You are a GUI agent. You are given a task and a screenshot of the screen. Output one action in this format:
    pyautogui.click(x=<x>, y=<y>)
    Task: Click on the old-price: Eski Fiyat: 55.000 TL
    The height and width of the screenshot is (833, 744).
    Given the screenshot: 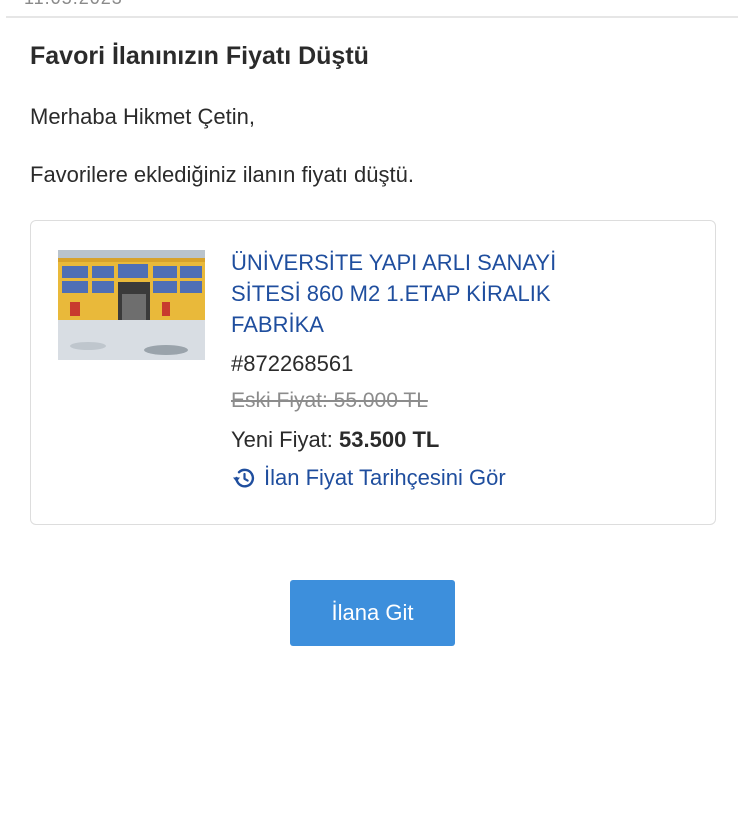 What is the action you would take?
    pyautogui.click(x=329, y=400)
    